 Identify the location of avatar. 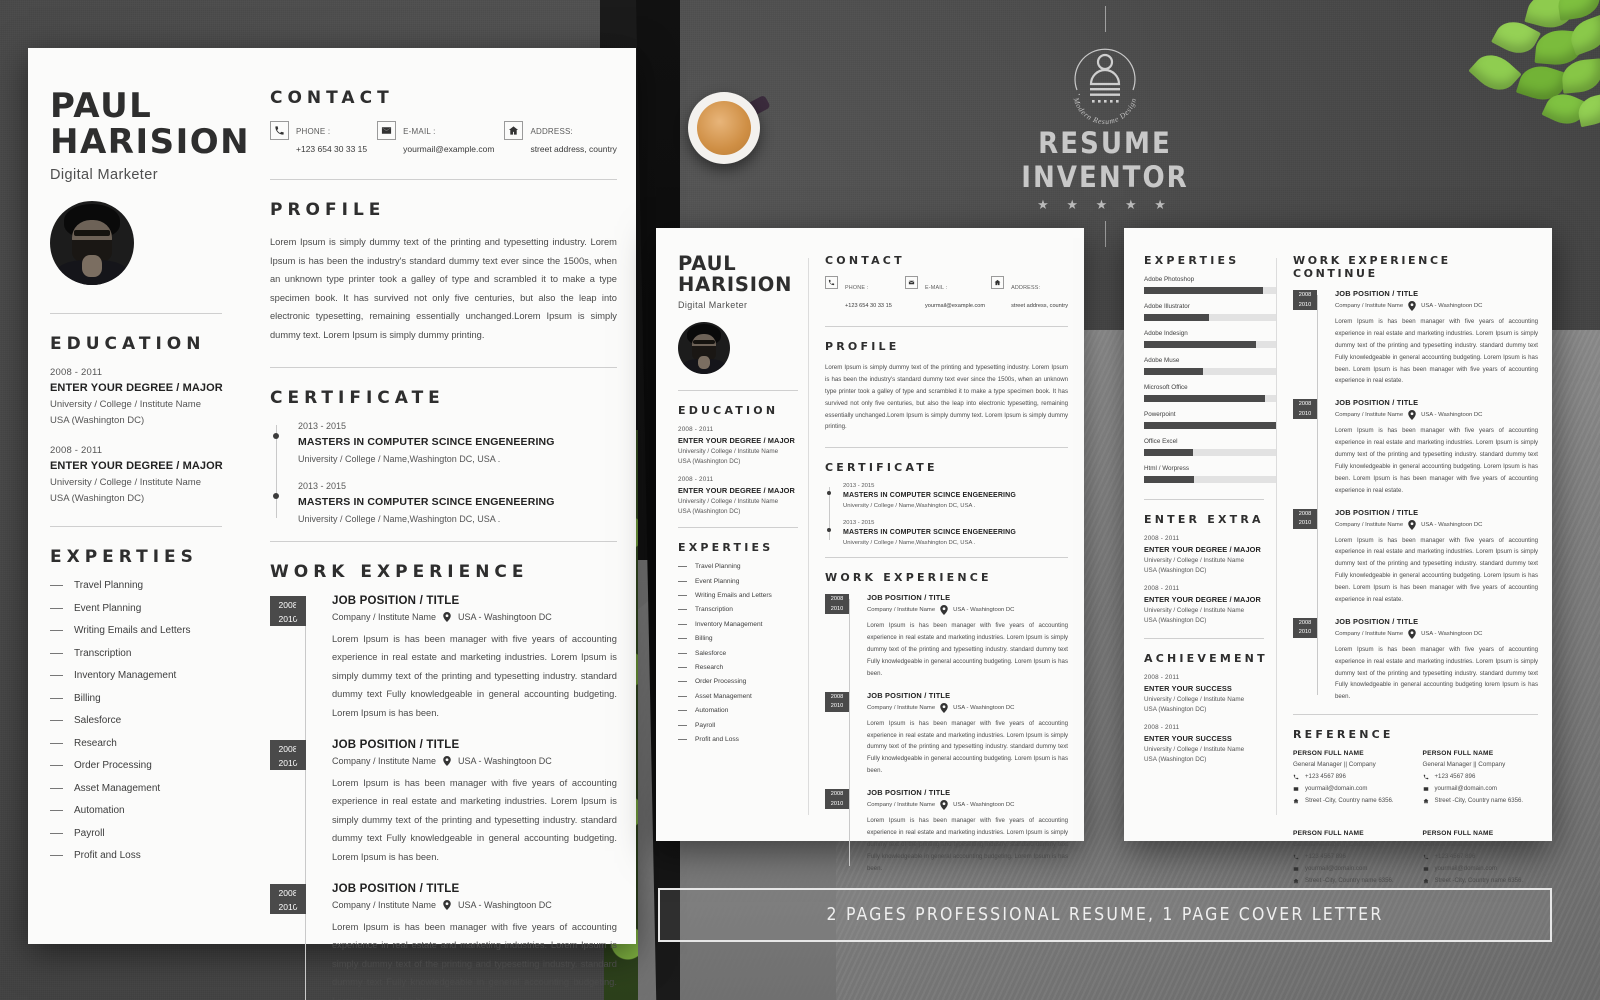
(92, 243).